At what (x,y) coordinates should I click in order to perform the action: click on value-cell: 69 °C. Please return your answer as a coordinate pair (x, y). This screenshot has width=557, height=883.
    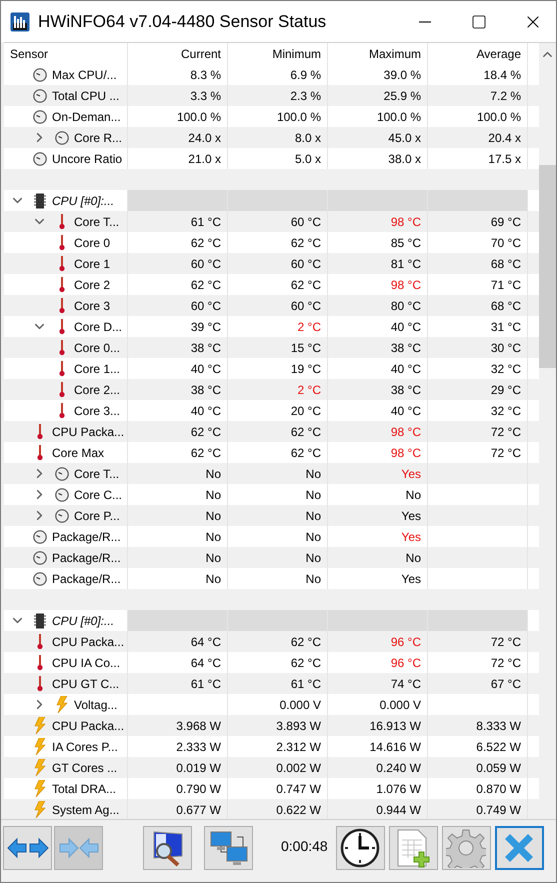
    Looking at the image, I should click on (505, 221).